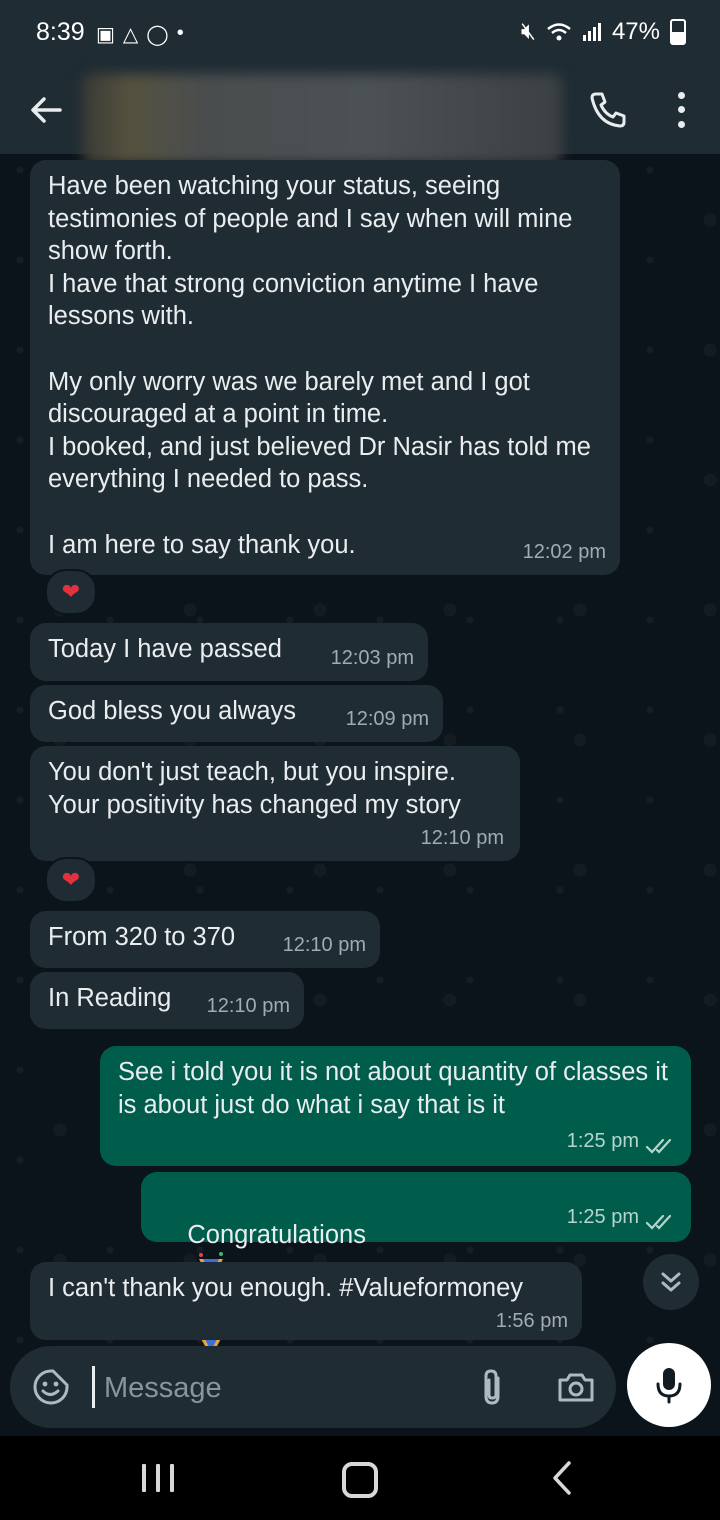 This screenshot has height=1520, width=720. I want to click on message-time: 1:56 pm, so click(531, 1321).